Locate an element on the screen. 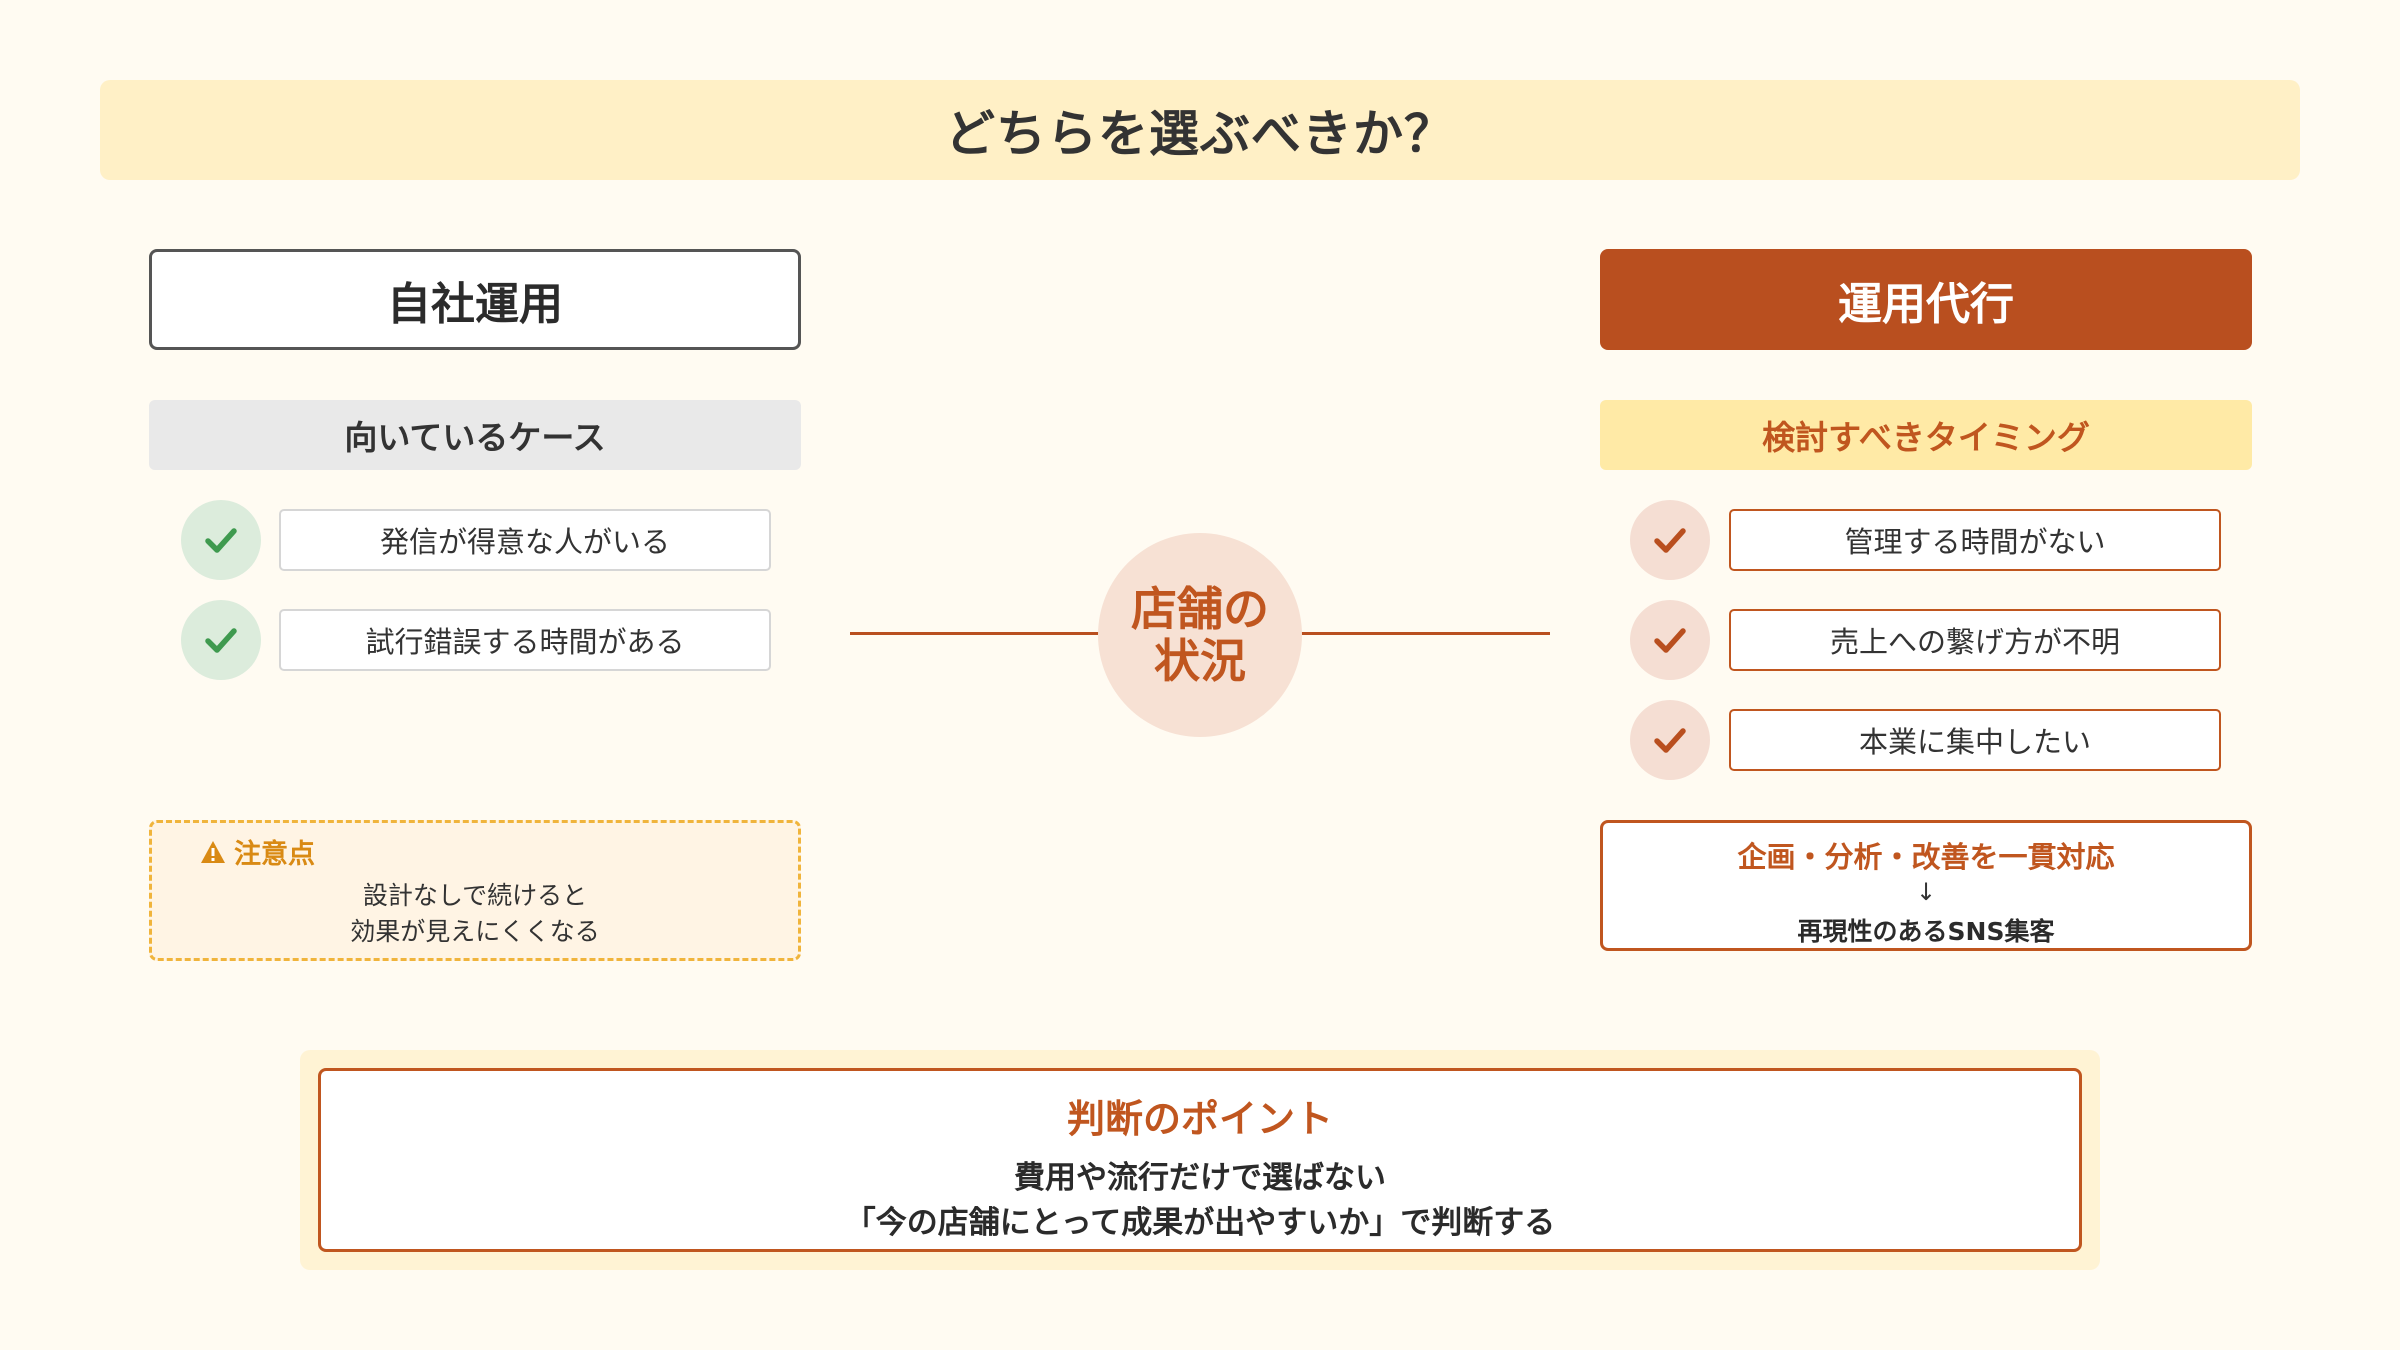 This screenshot has height=1350, width=2400. down-arrow-icon: ↓ is located at coordinates (1926, 892).